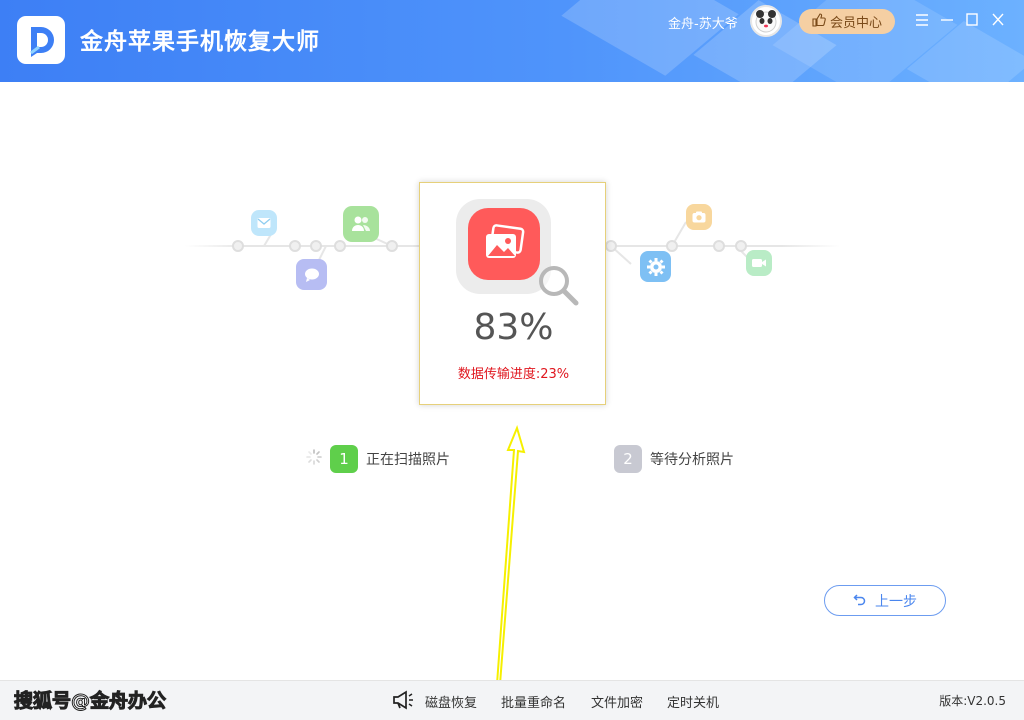 This screenshot has width=1024, height=720. Describe the element at coordinates (693, 701) in the screenshot. I see `footer-scheduled-shutdown: 定时关机` at that location.